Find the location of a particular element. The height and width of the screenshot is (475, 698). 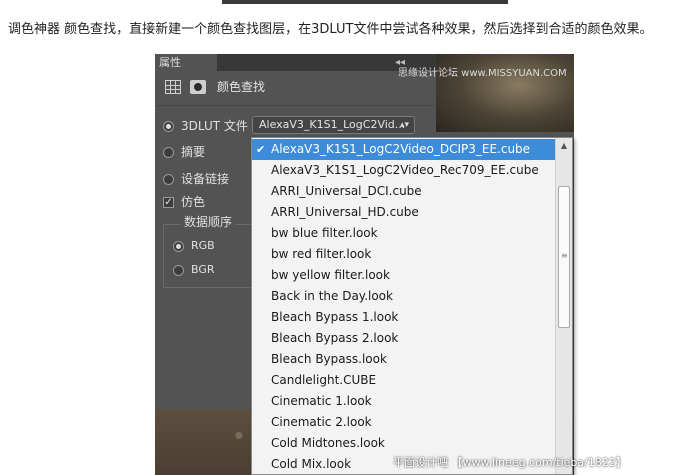

dropdown-item-label: ARRI_Universal_DCI.cube is located at coordinates (346, 191).